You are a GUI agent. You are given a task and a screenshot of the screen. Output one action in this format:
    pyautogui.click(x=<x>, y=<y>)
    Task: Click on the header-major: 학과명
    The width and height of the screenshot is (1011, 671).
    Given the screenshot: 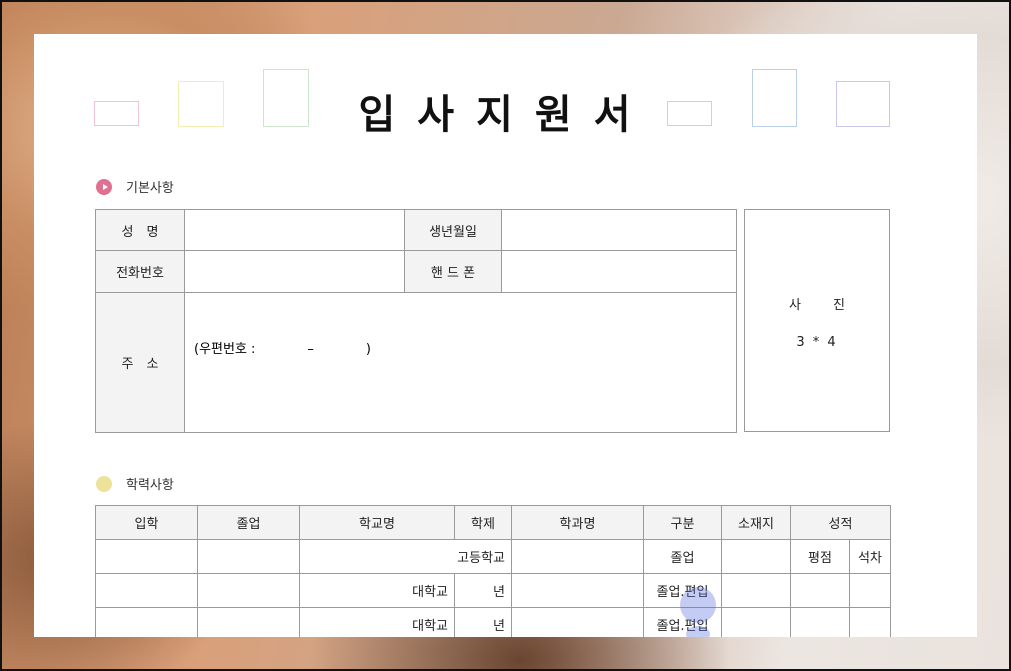 What is the action you would take?
    pyautogui.click(x=577, y=522)
    